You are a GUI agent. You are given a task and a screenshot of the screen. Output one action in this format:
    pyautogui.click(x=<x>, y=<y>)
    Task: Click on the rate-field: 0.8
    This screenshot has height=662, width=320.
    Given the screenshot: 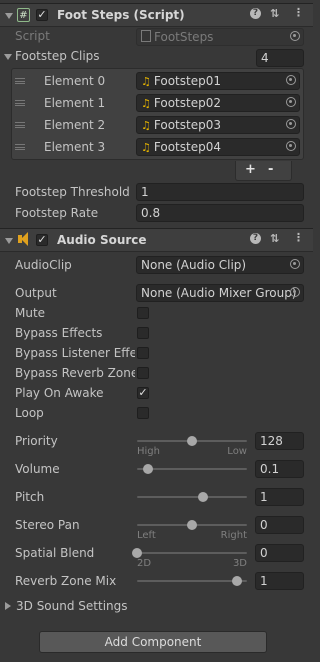 What is the action you would take?
    pyautogui.click(x=220, y=213)
    